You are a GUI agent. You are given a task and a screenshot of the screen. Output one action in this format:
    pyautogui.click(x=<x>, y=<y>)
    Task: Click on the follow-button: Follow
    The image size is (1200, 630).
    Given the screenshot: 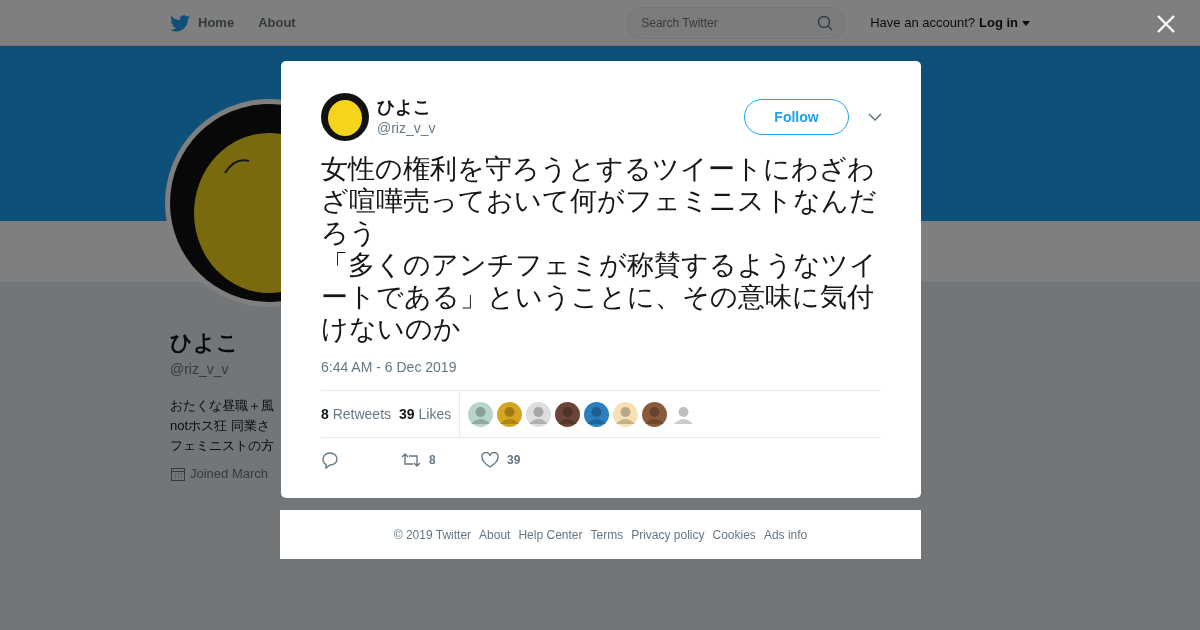 What is the action you would take?
    pyautogui.click(x=796, y=117)
    